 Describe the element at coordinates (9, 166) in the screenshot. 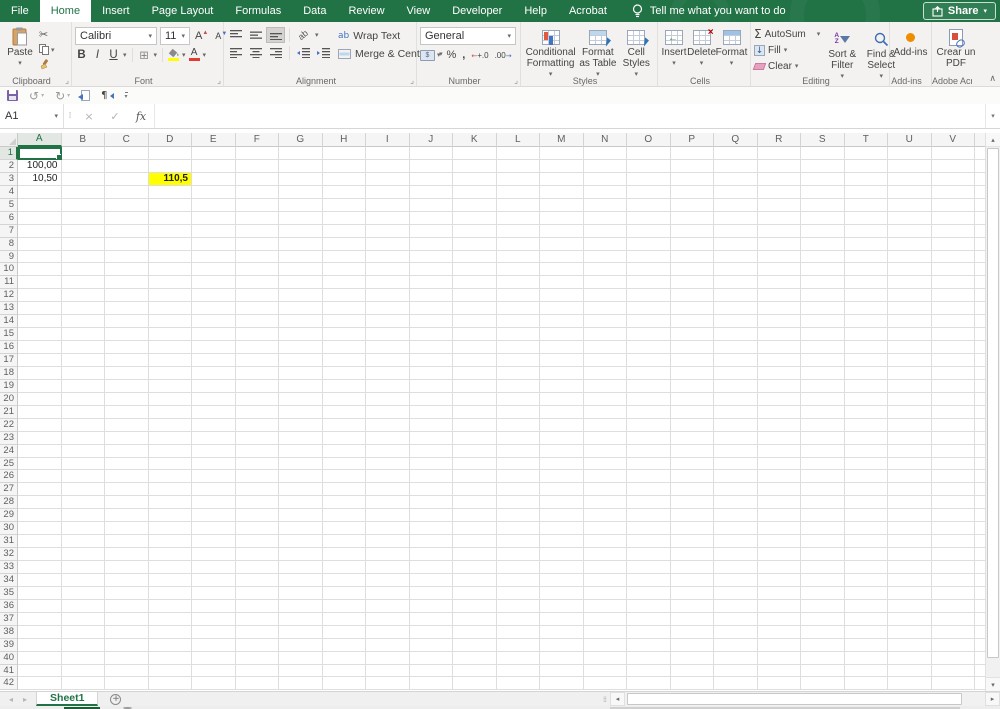

I see `row-header-2: 2` at that location.